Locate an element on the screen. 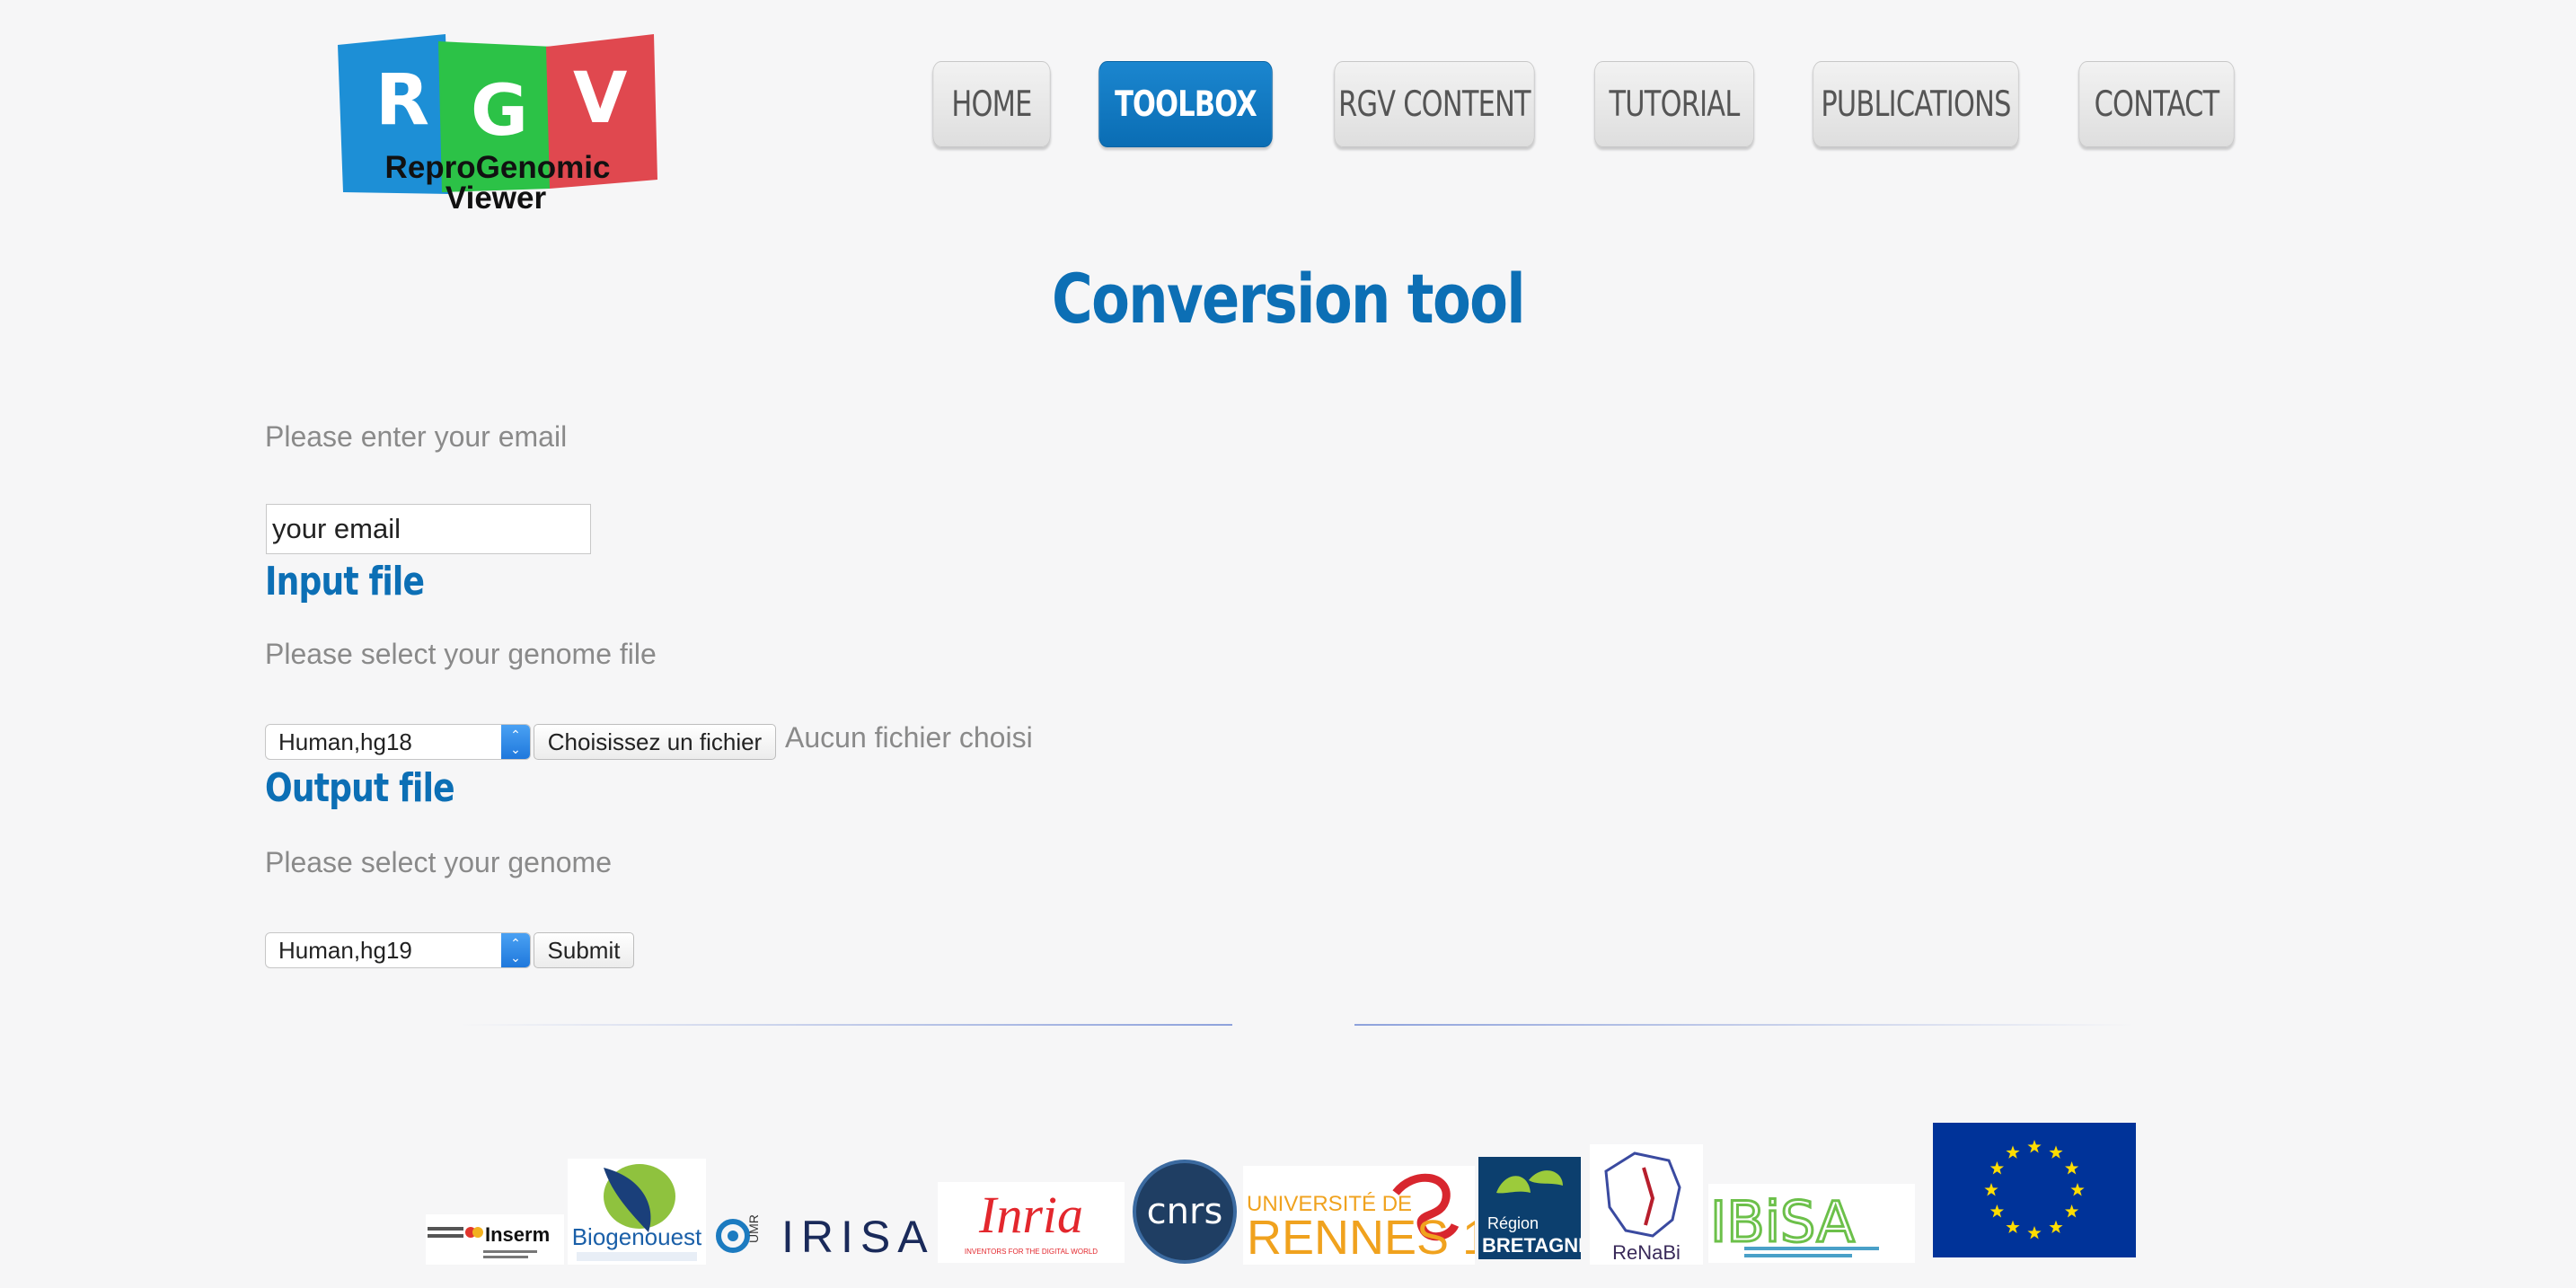 This screenshot has height=1288, width=2576. choose-file-button: Choisissez un fichier is located at coordinates (655, 742).